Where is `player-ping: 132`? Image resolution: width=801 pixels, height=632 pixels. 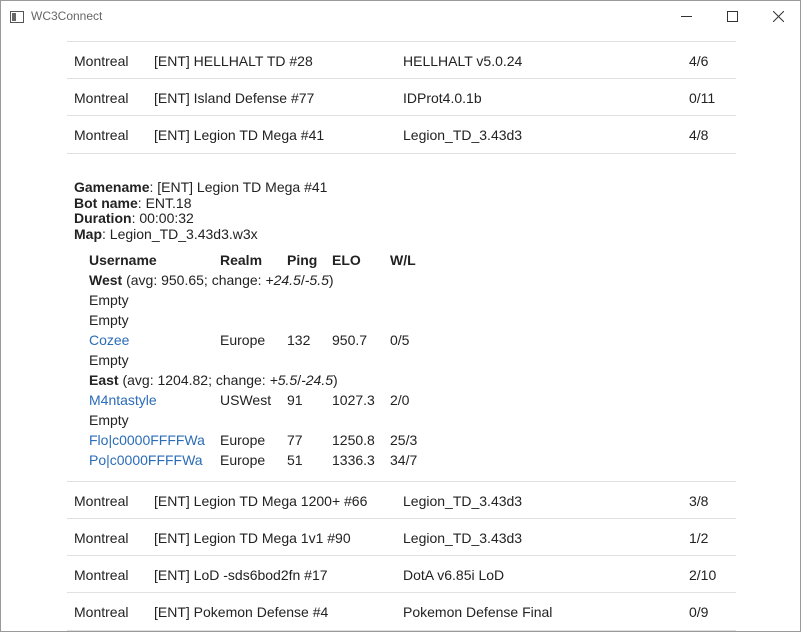
player-ping: 132 is located at coordinates (299, 340).